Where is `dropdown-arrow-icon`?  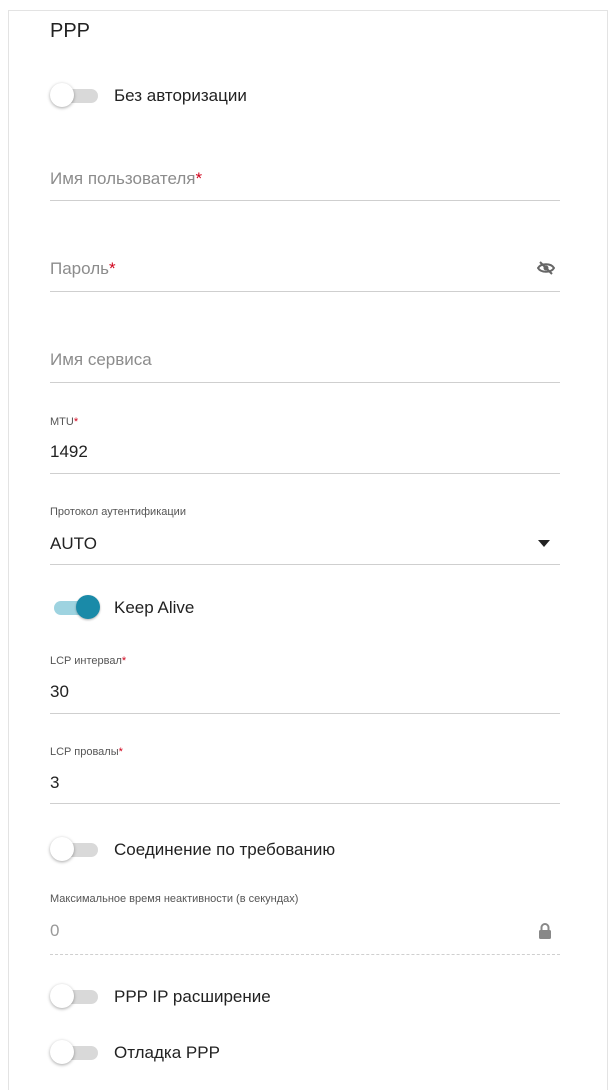
dropdown-arrow-icon is located at coordinates (544, 543).